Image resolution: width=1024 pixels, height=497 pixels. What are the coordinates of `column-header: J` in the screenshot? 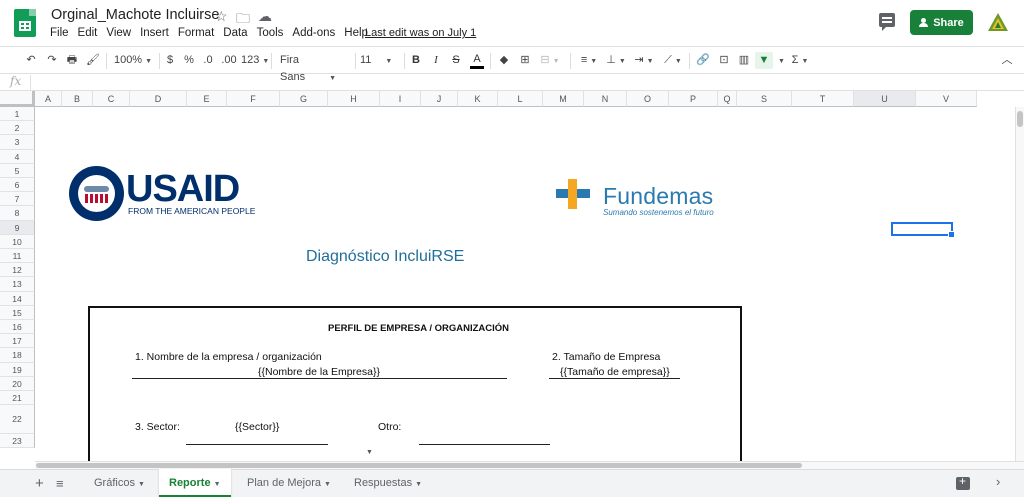 It's located at (439, 99).